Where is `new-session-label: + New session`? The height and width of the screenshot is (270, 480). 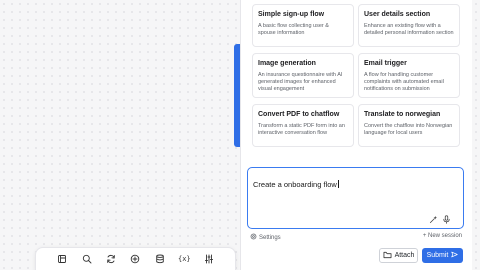
new-session-label: + New session is located at coordinates (442, 236).